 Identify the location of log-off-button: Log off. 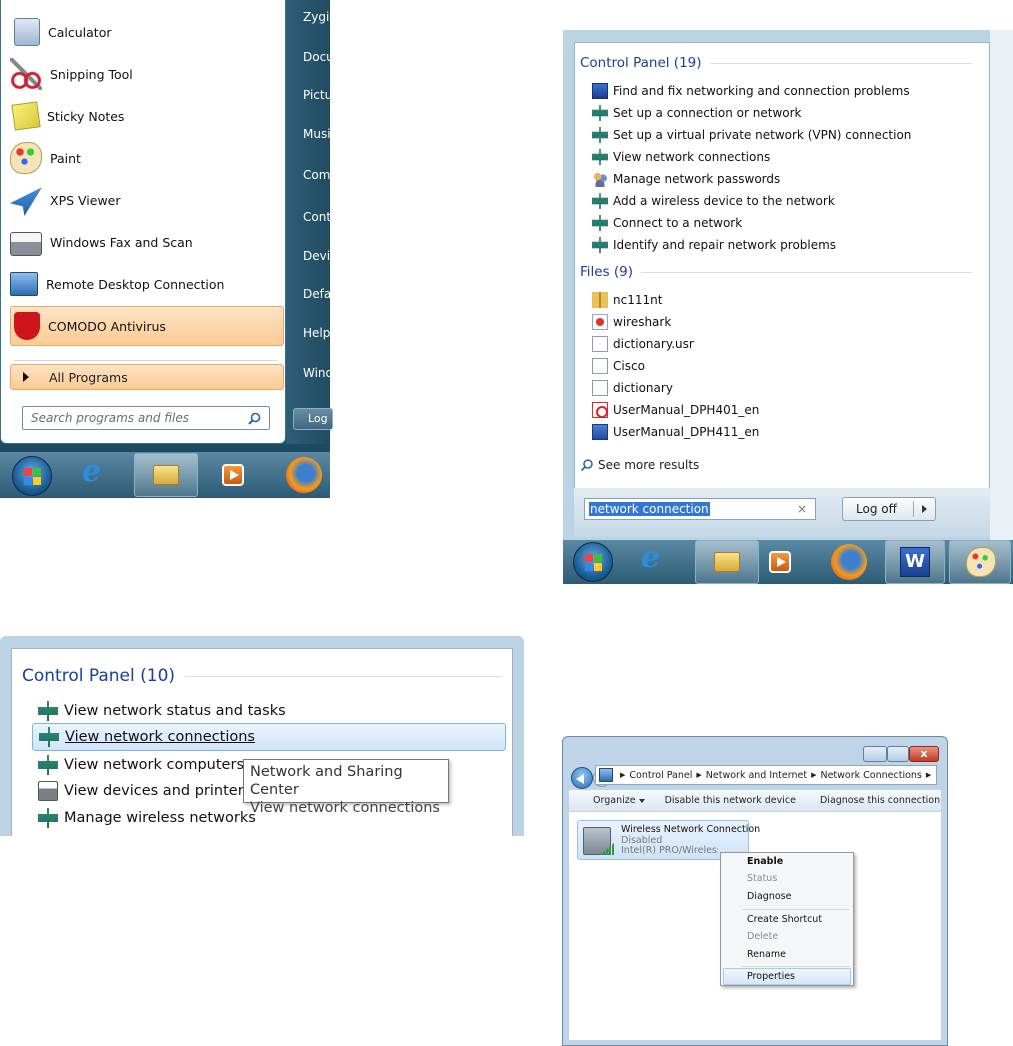
(889, 509).